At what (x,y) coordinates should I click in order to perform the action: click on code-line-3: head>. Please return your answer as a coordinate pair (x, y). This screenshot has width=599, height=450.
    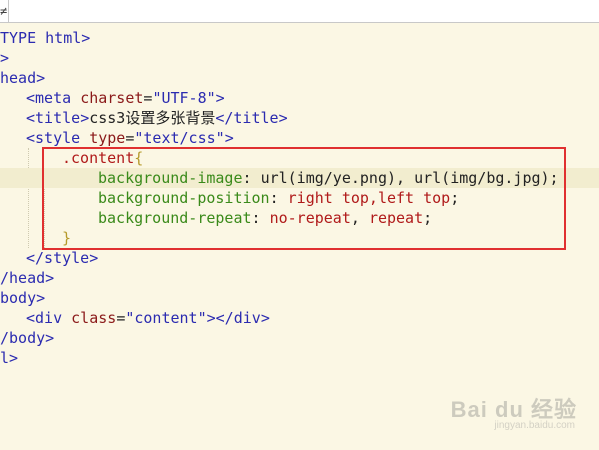
    Looking at the image, I should click on (23, 78).